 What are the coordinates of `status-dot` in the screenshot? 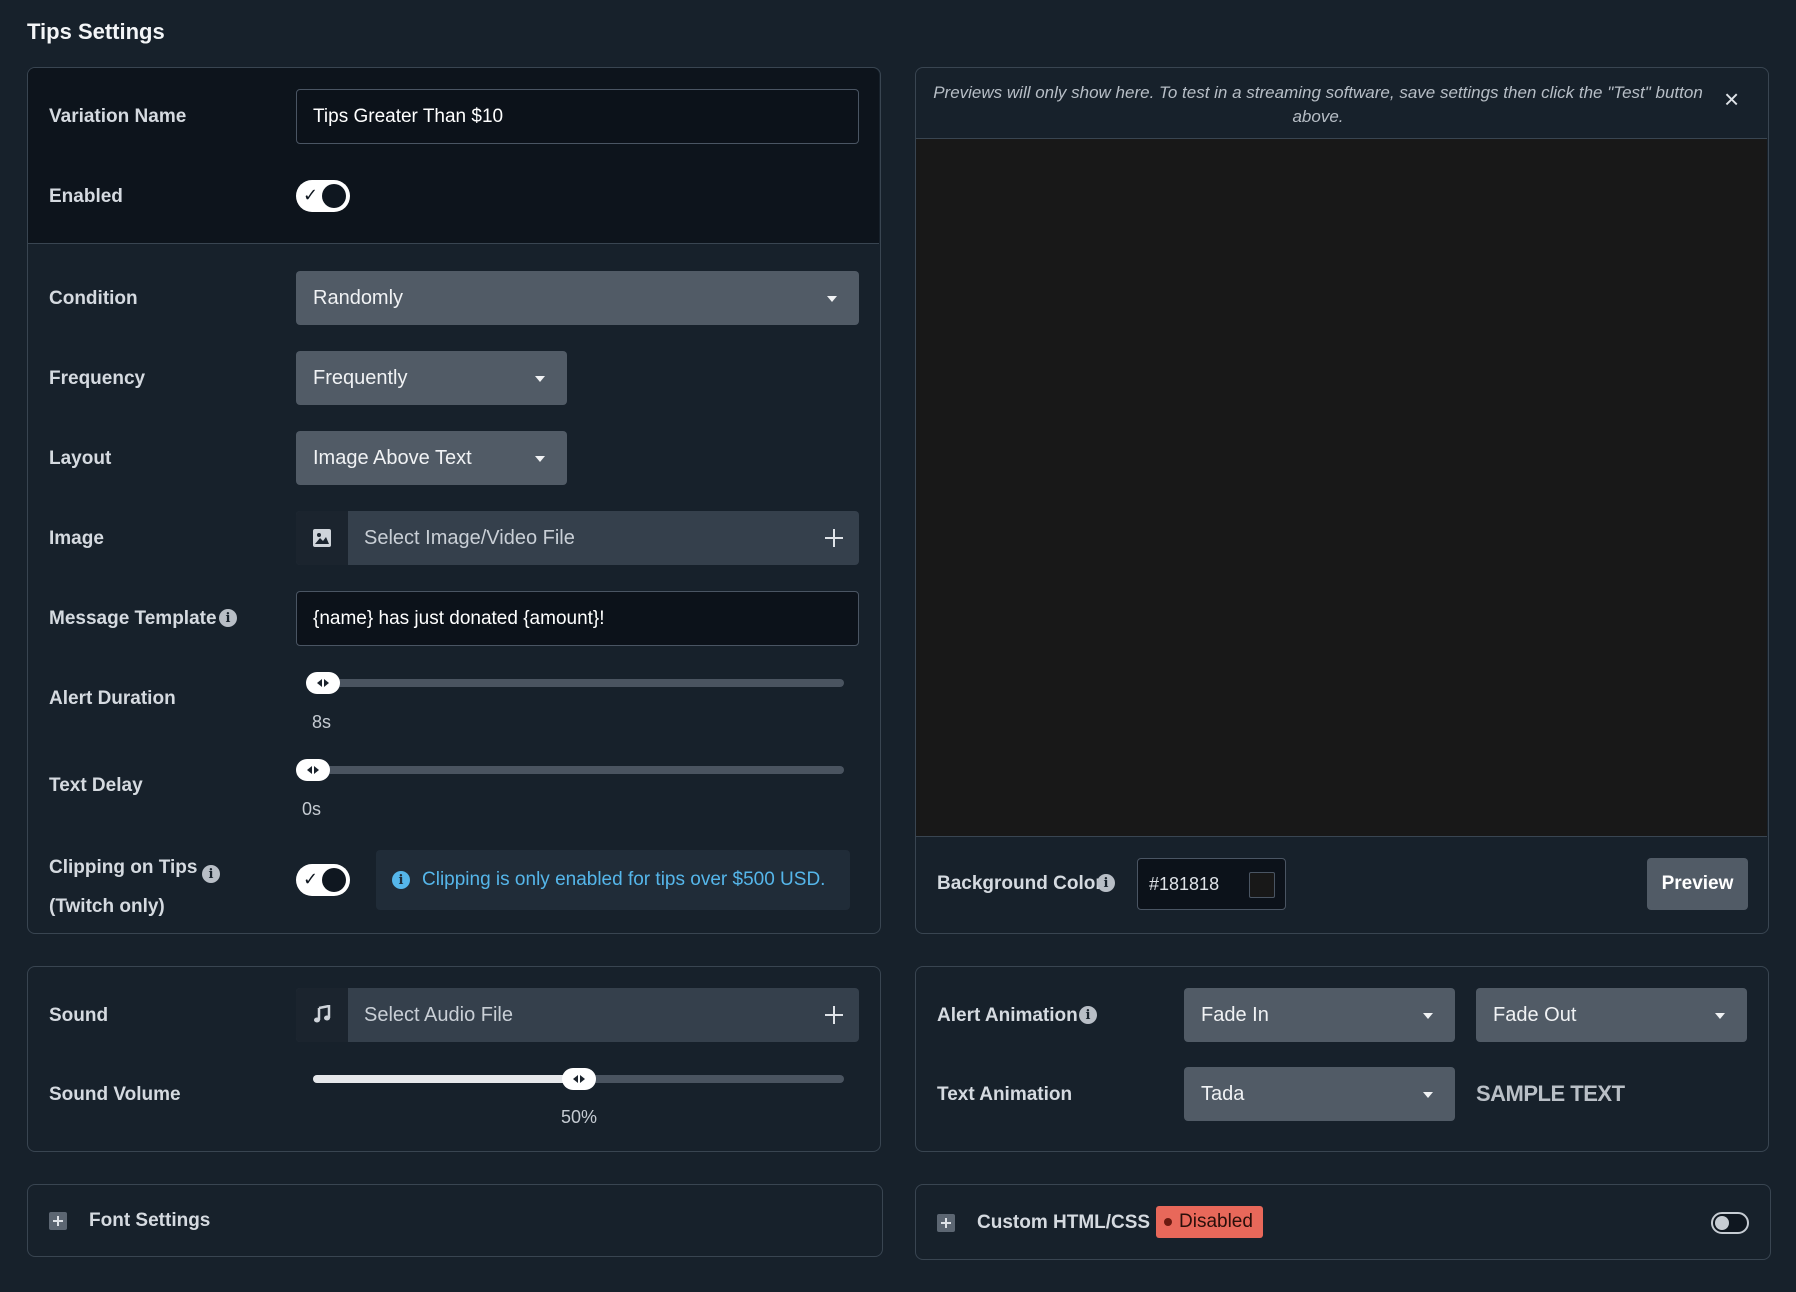 It's located at (1168, 1222).